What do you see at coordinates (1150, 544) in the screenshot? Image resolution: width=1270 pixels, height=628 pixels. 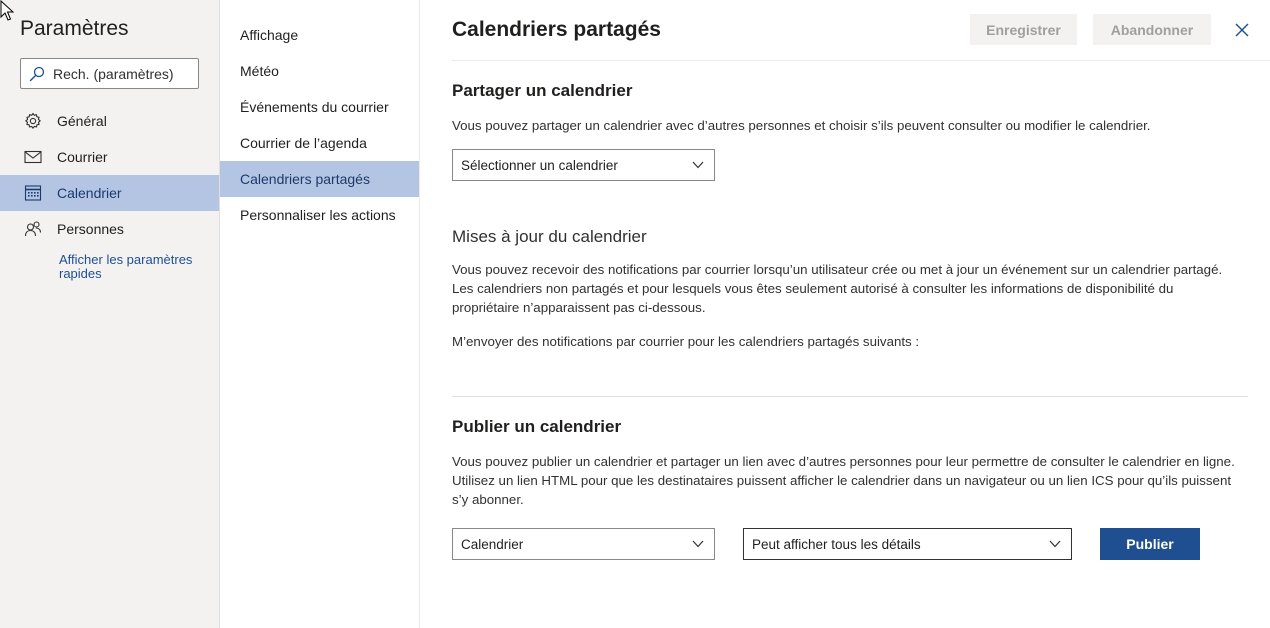 I see `publish-button: Publier` at bounding box center [1150, 544].